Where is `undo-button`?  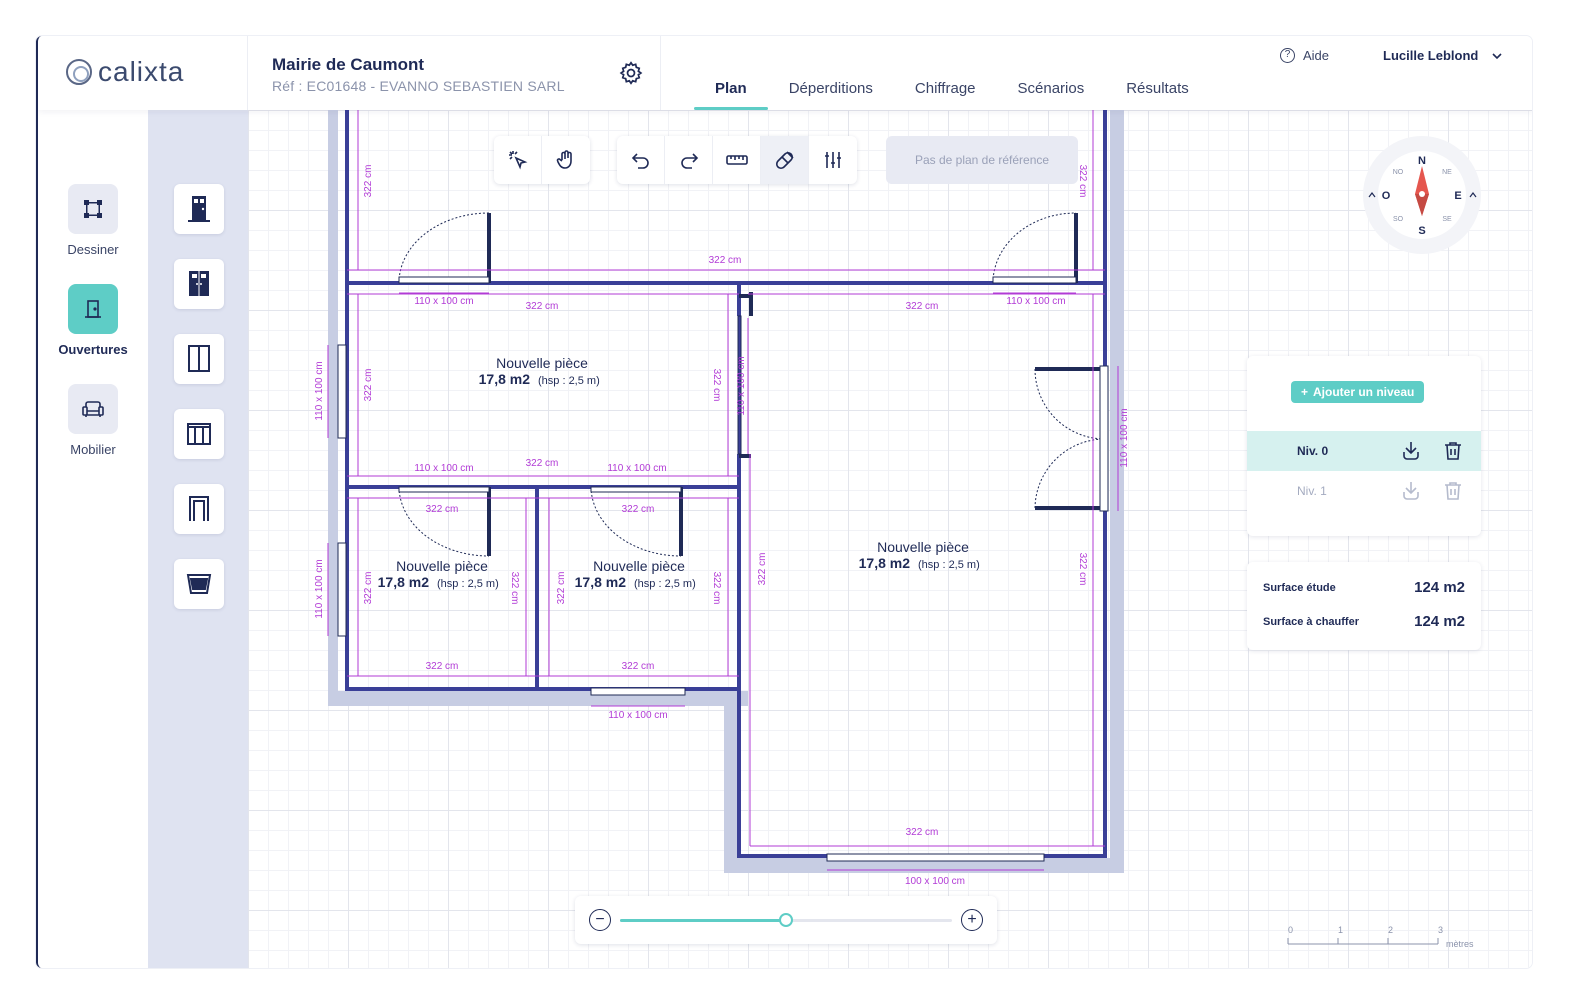
undo-button is located at coordinates (641, 160).